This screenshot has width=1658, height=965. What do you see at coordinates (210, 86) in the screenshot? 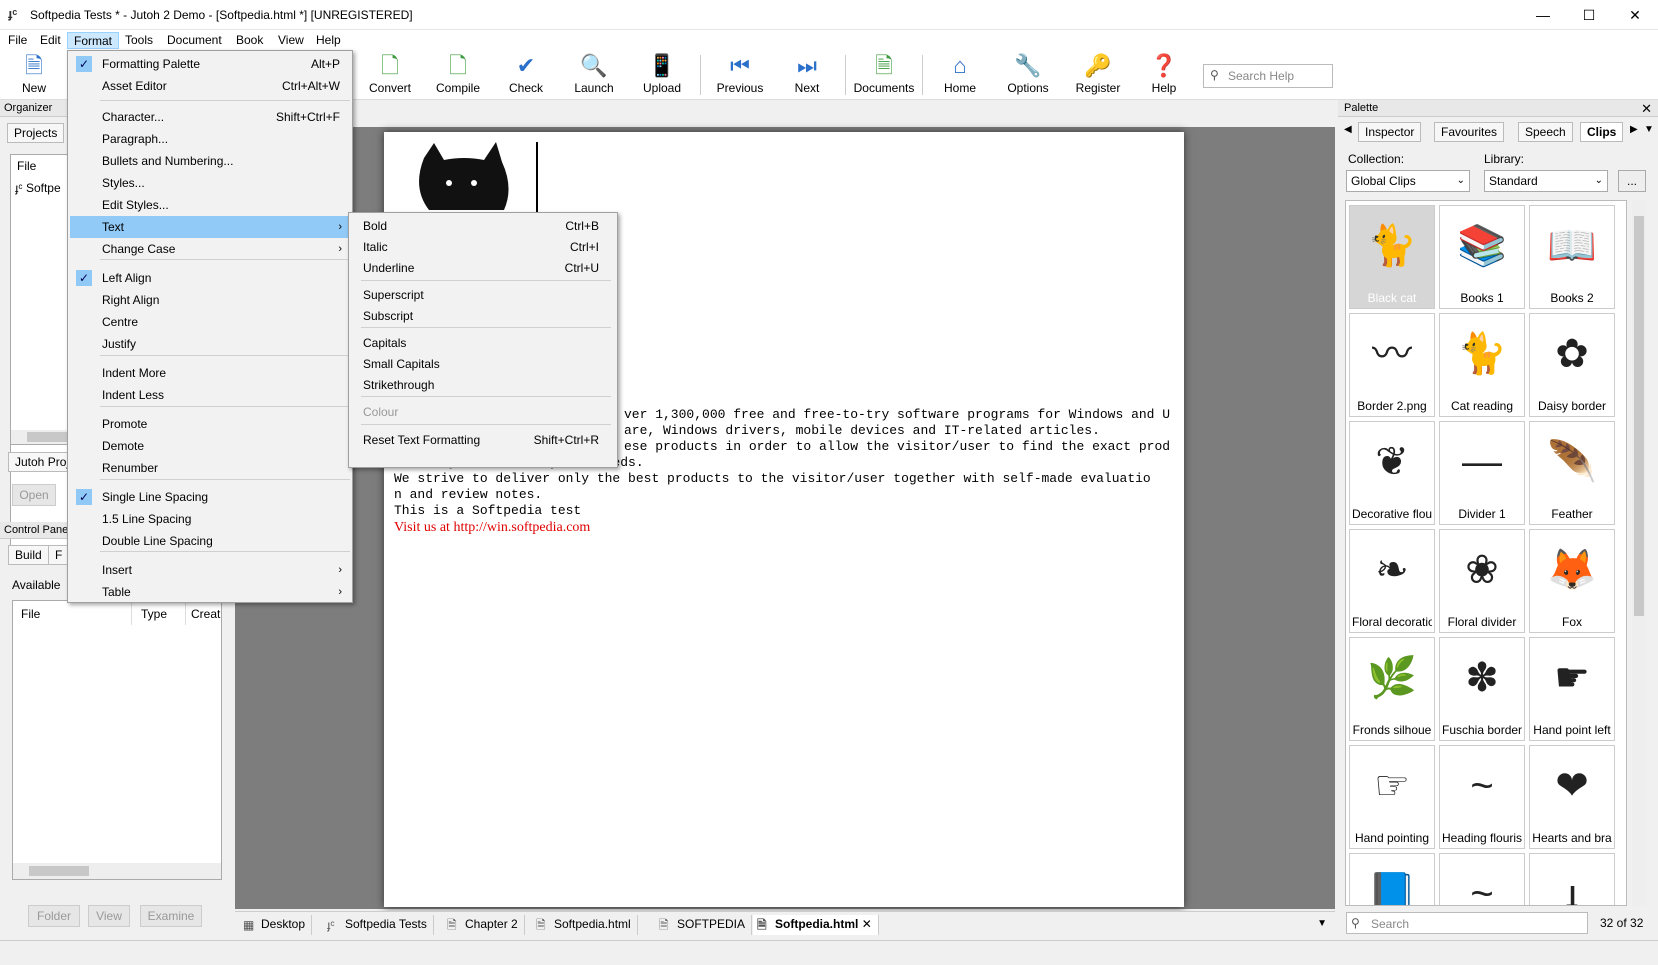
I see `format-menu-item-asset-editor: Asset Editor Ctrl+Alt+W` at bounding box center [210, 86].